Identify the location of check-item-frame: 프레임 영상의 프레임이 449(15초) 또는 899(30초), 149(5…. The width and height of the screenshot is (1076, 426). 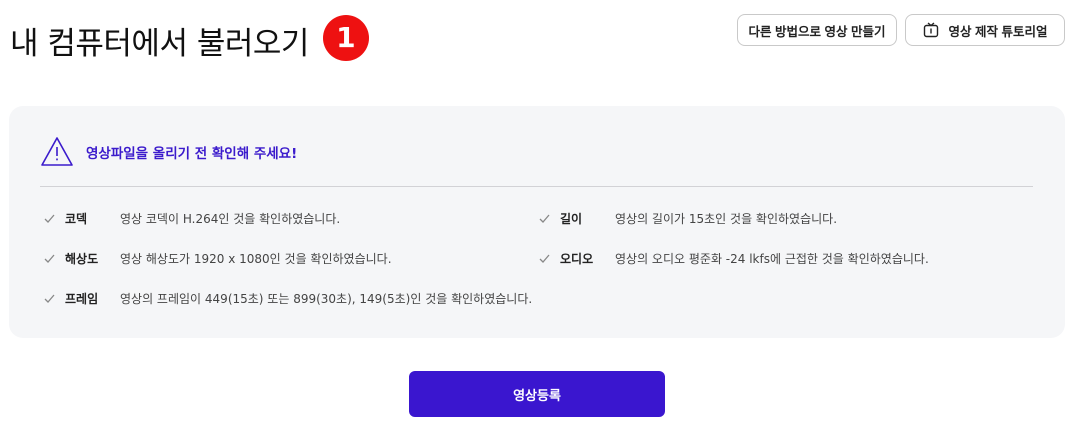
(288, 298).